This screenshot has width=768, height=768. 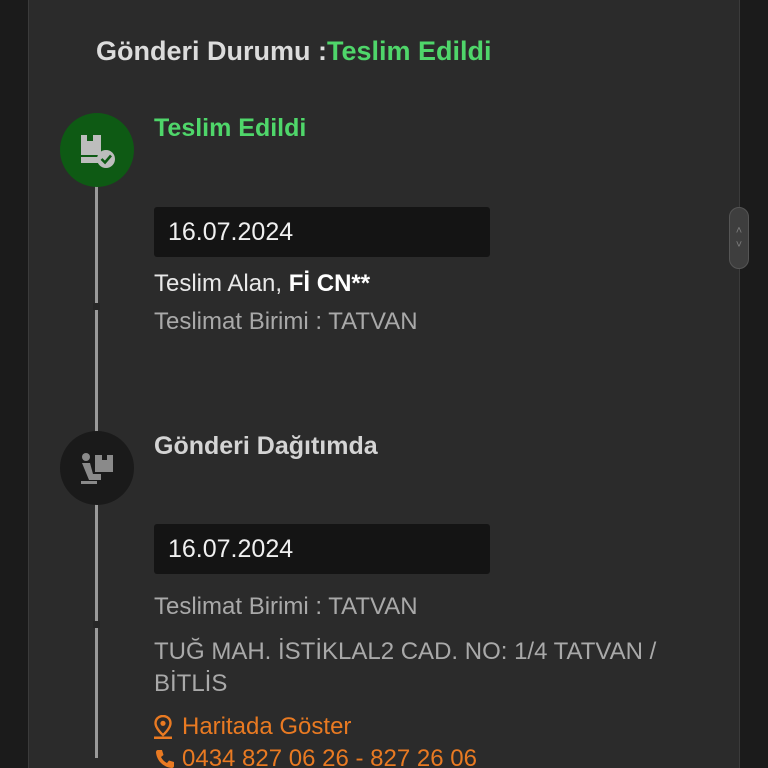 What do you see at coordinates (211, 51) in the screenshot?
I see `status-label: Gönderi Durumu :` at bounding box center [211, 51].